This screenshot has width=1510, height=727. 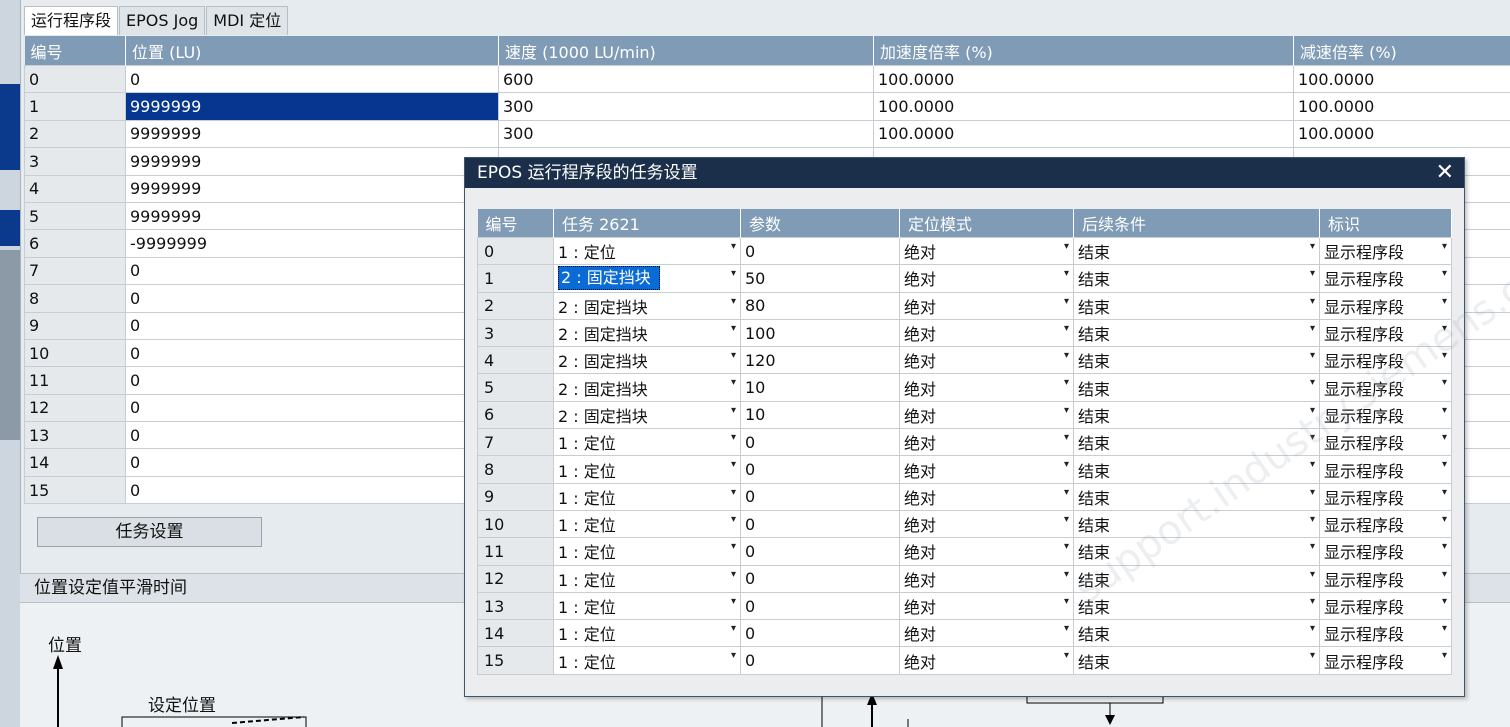 I want to click on dialog-table-row: 15 1 : 定位 ▾ 0 绝对 ▾ 结束 ▾ 显示程序段 ▾, so click(x=964, y=660).